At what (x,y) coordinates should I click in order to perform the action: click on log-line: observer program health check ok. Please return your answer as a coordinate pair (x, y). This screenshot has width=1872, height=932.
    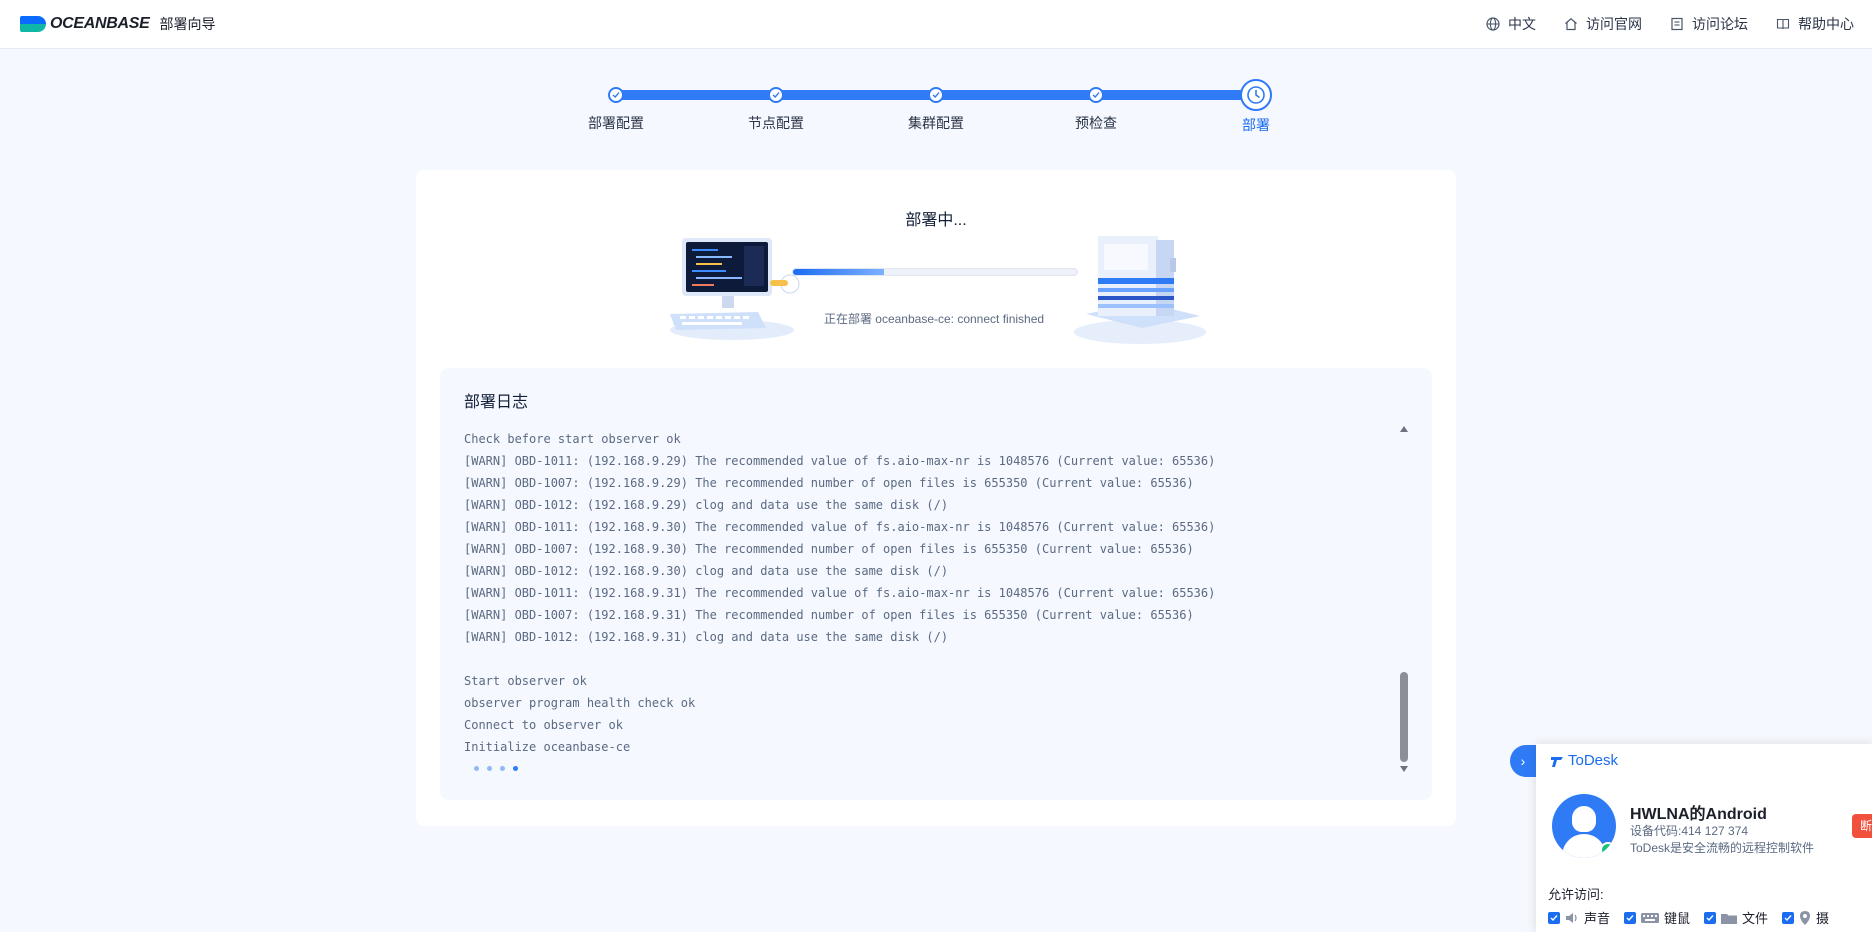
    Looking at the image, I should click on (580, 703).